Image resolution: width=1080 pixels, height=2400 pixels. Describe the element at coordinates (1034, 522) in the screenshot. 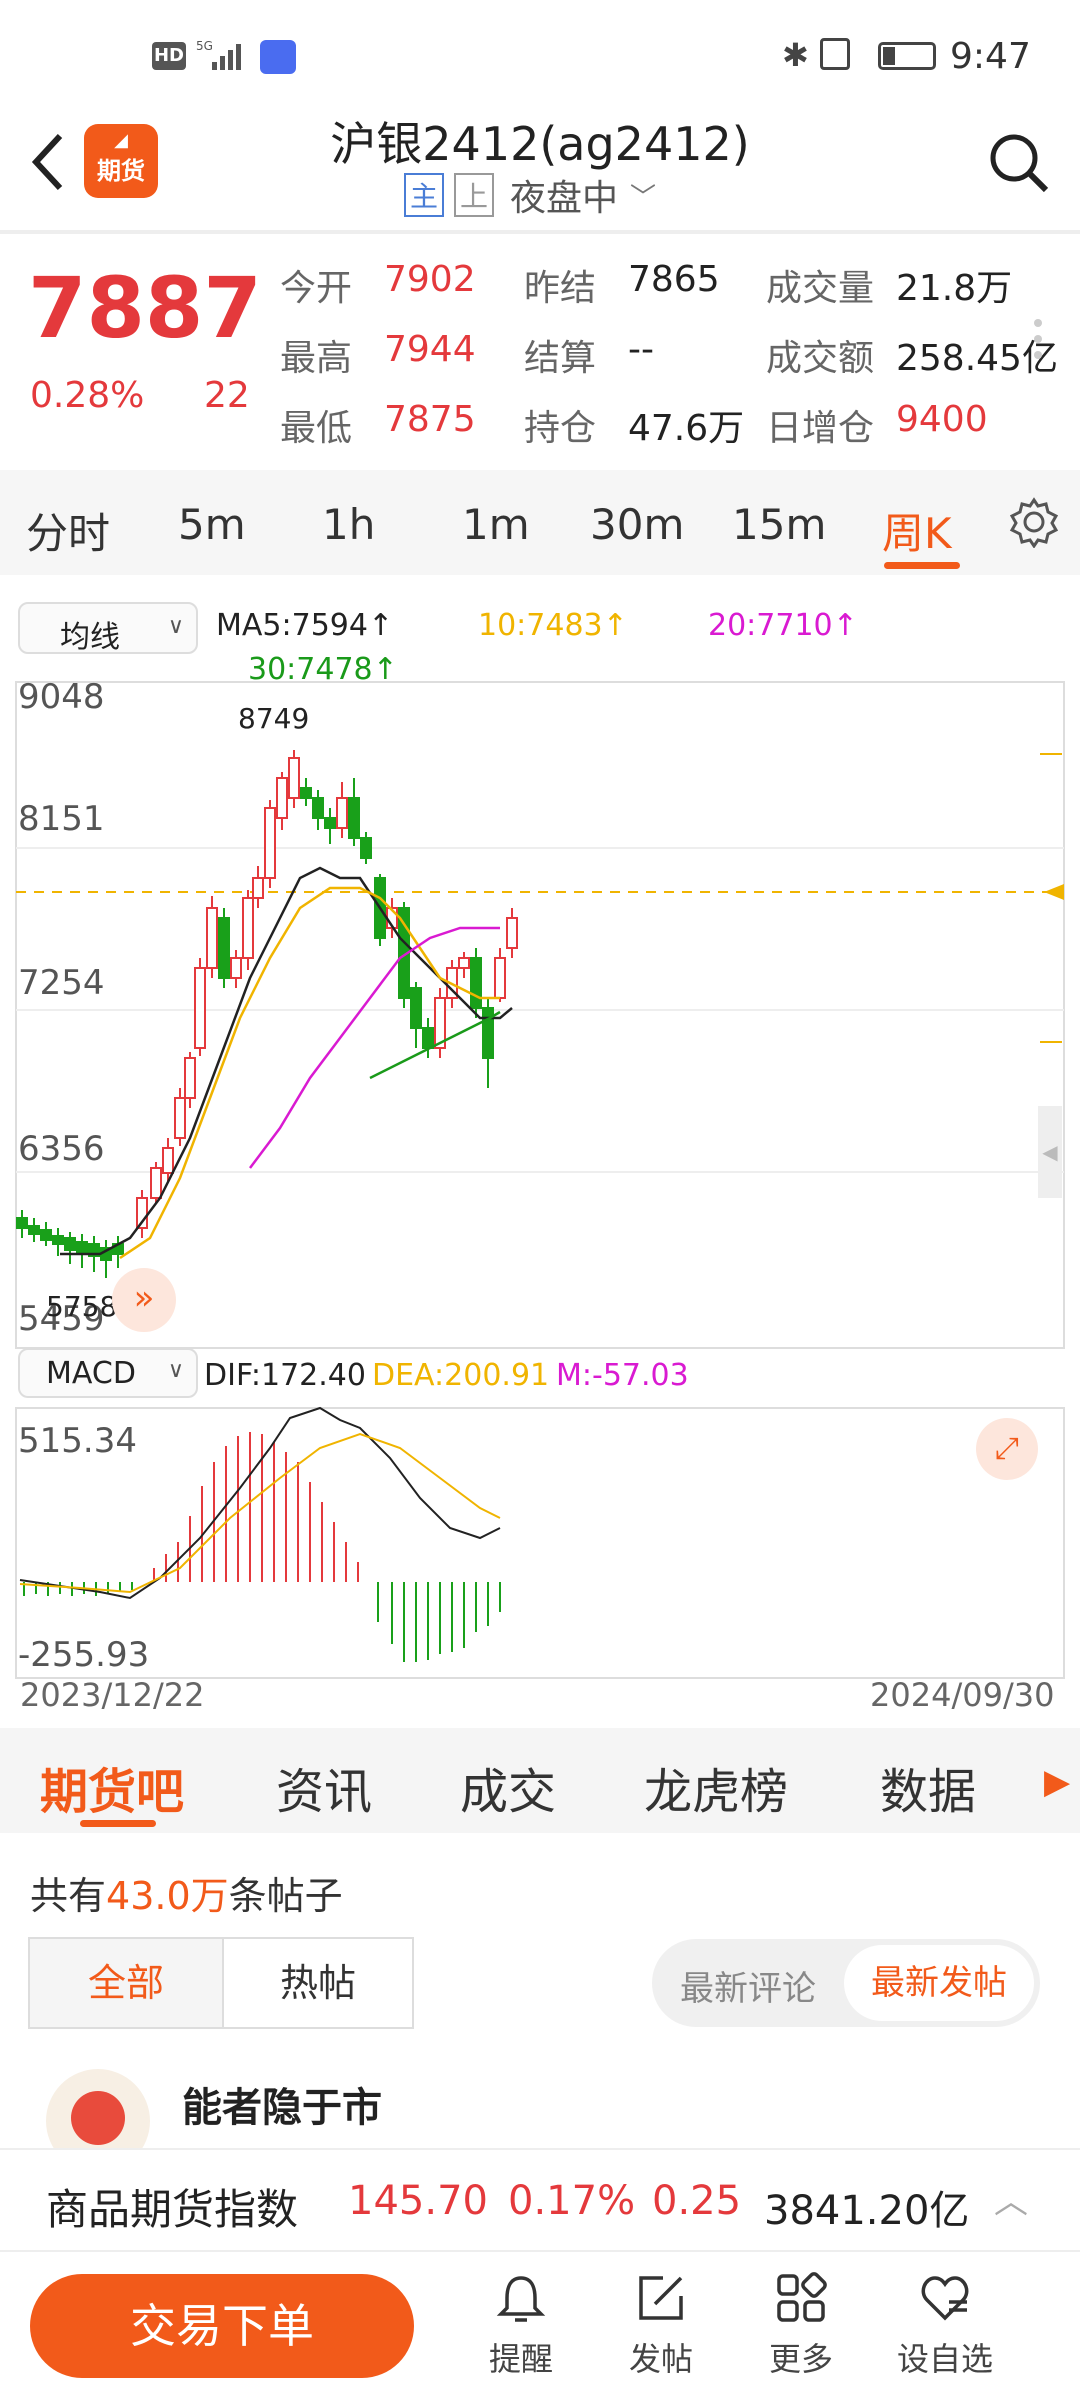

I see `settings-gear-icon` at that location.